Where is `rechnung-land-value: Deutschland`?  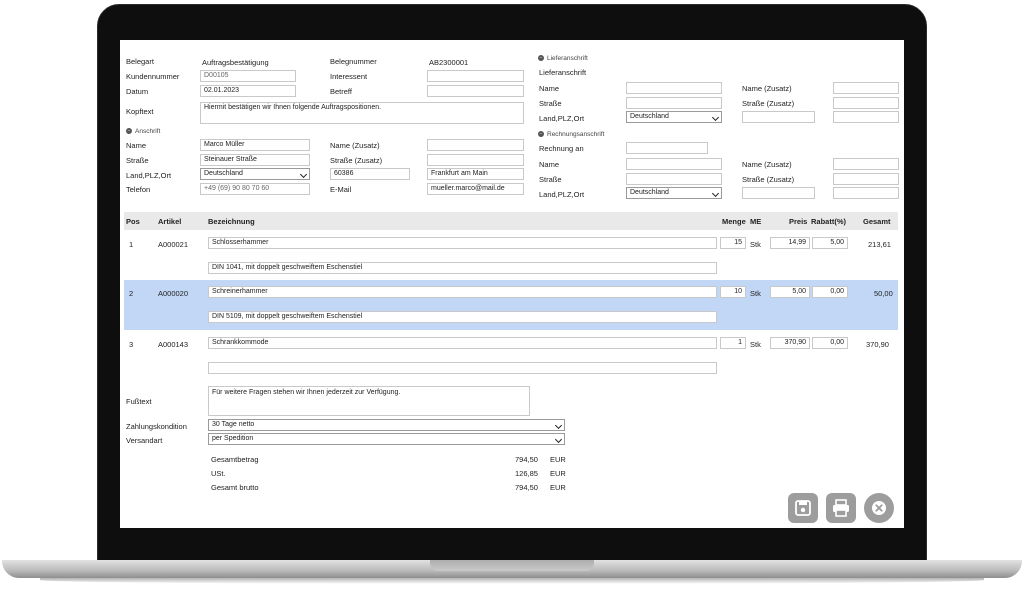
rechnung-land-value: Deutschland is located at coordinates (649, 192).